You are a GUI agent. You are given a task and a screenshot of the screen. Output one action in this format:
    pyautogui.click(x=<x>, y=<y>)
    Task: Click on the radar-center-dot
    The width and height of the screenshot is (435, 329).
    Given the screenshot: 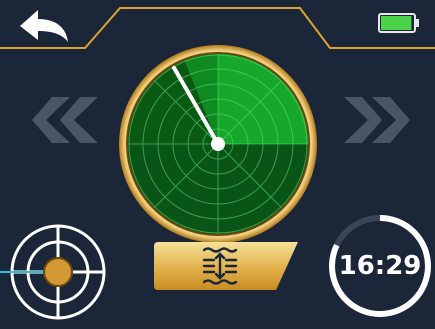 What is the action you would take?
    pyautogui.click(x=218, y=144)
    